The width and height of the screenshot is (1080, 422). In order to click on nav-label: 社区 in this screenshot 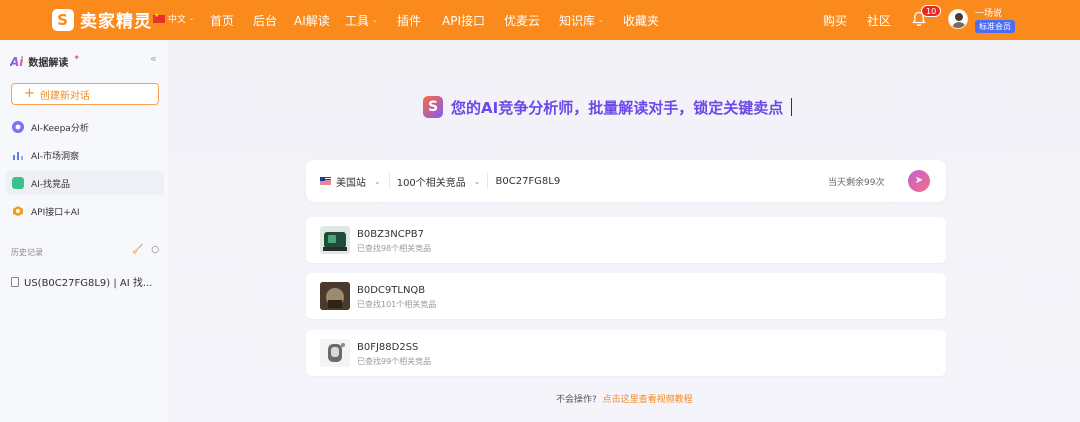, I will do `click(879, 20)`.